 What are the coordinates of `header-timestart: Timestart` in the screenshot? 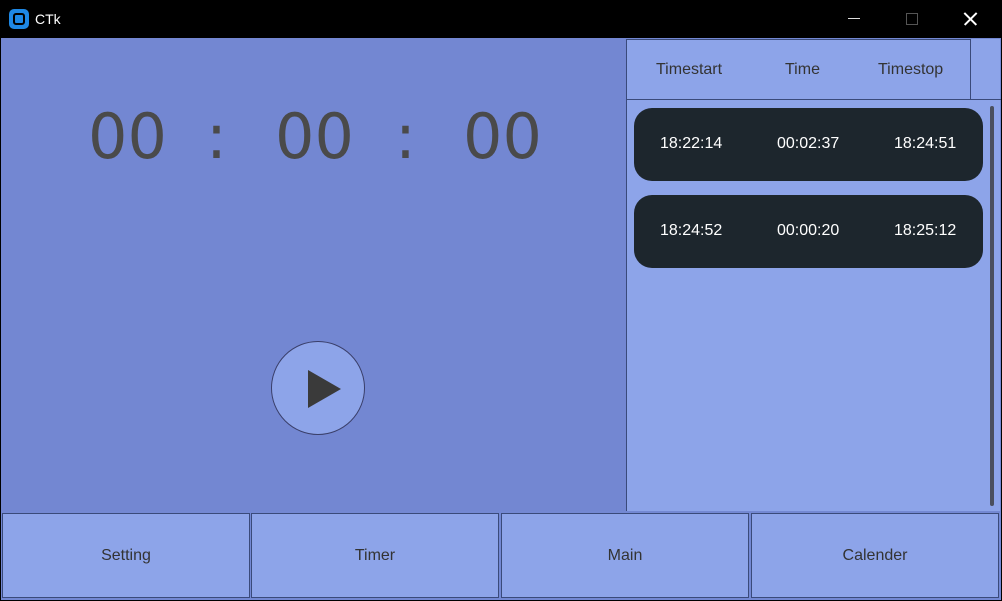 It's located at (689, 69).